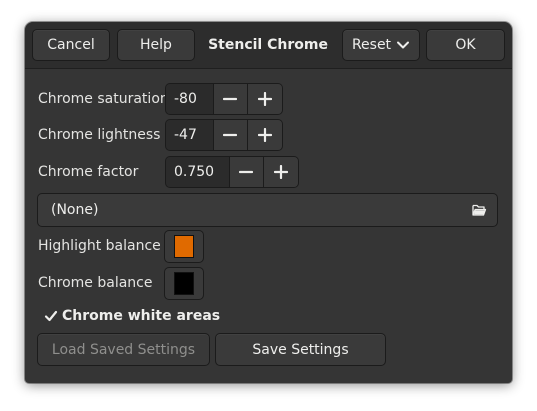 The height and width of the screenshot is (411, 537). What do you see at coordinates (123, 349) in the screenshot?
I see `load-saved-settings-button: Load Saved Settings` at bounding box center [123, 349].